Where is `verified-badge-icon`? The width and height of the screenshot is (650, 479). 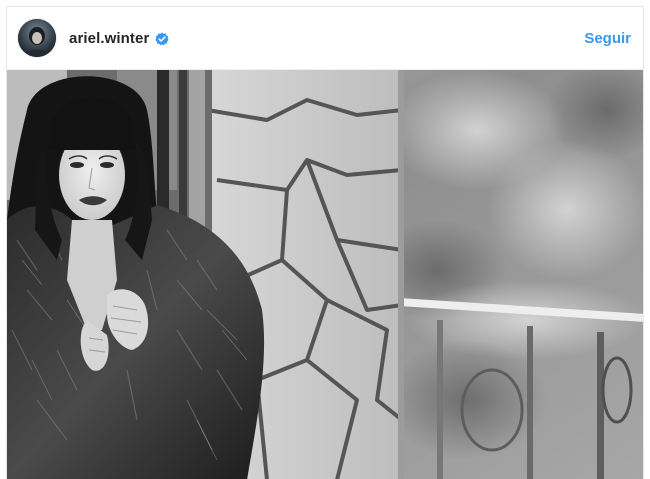 verified-badge-icon is located at coordinates (162, 39).